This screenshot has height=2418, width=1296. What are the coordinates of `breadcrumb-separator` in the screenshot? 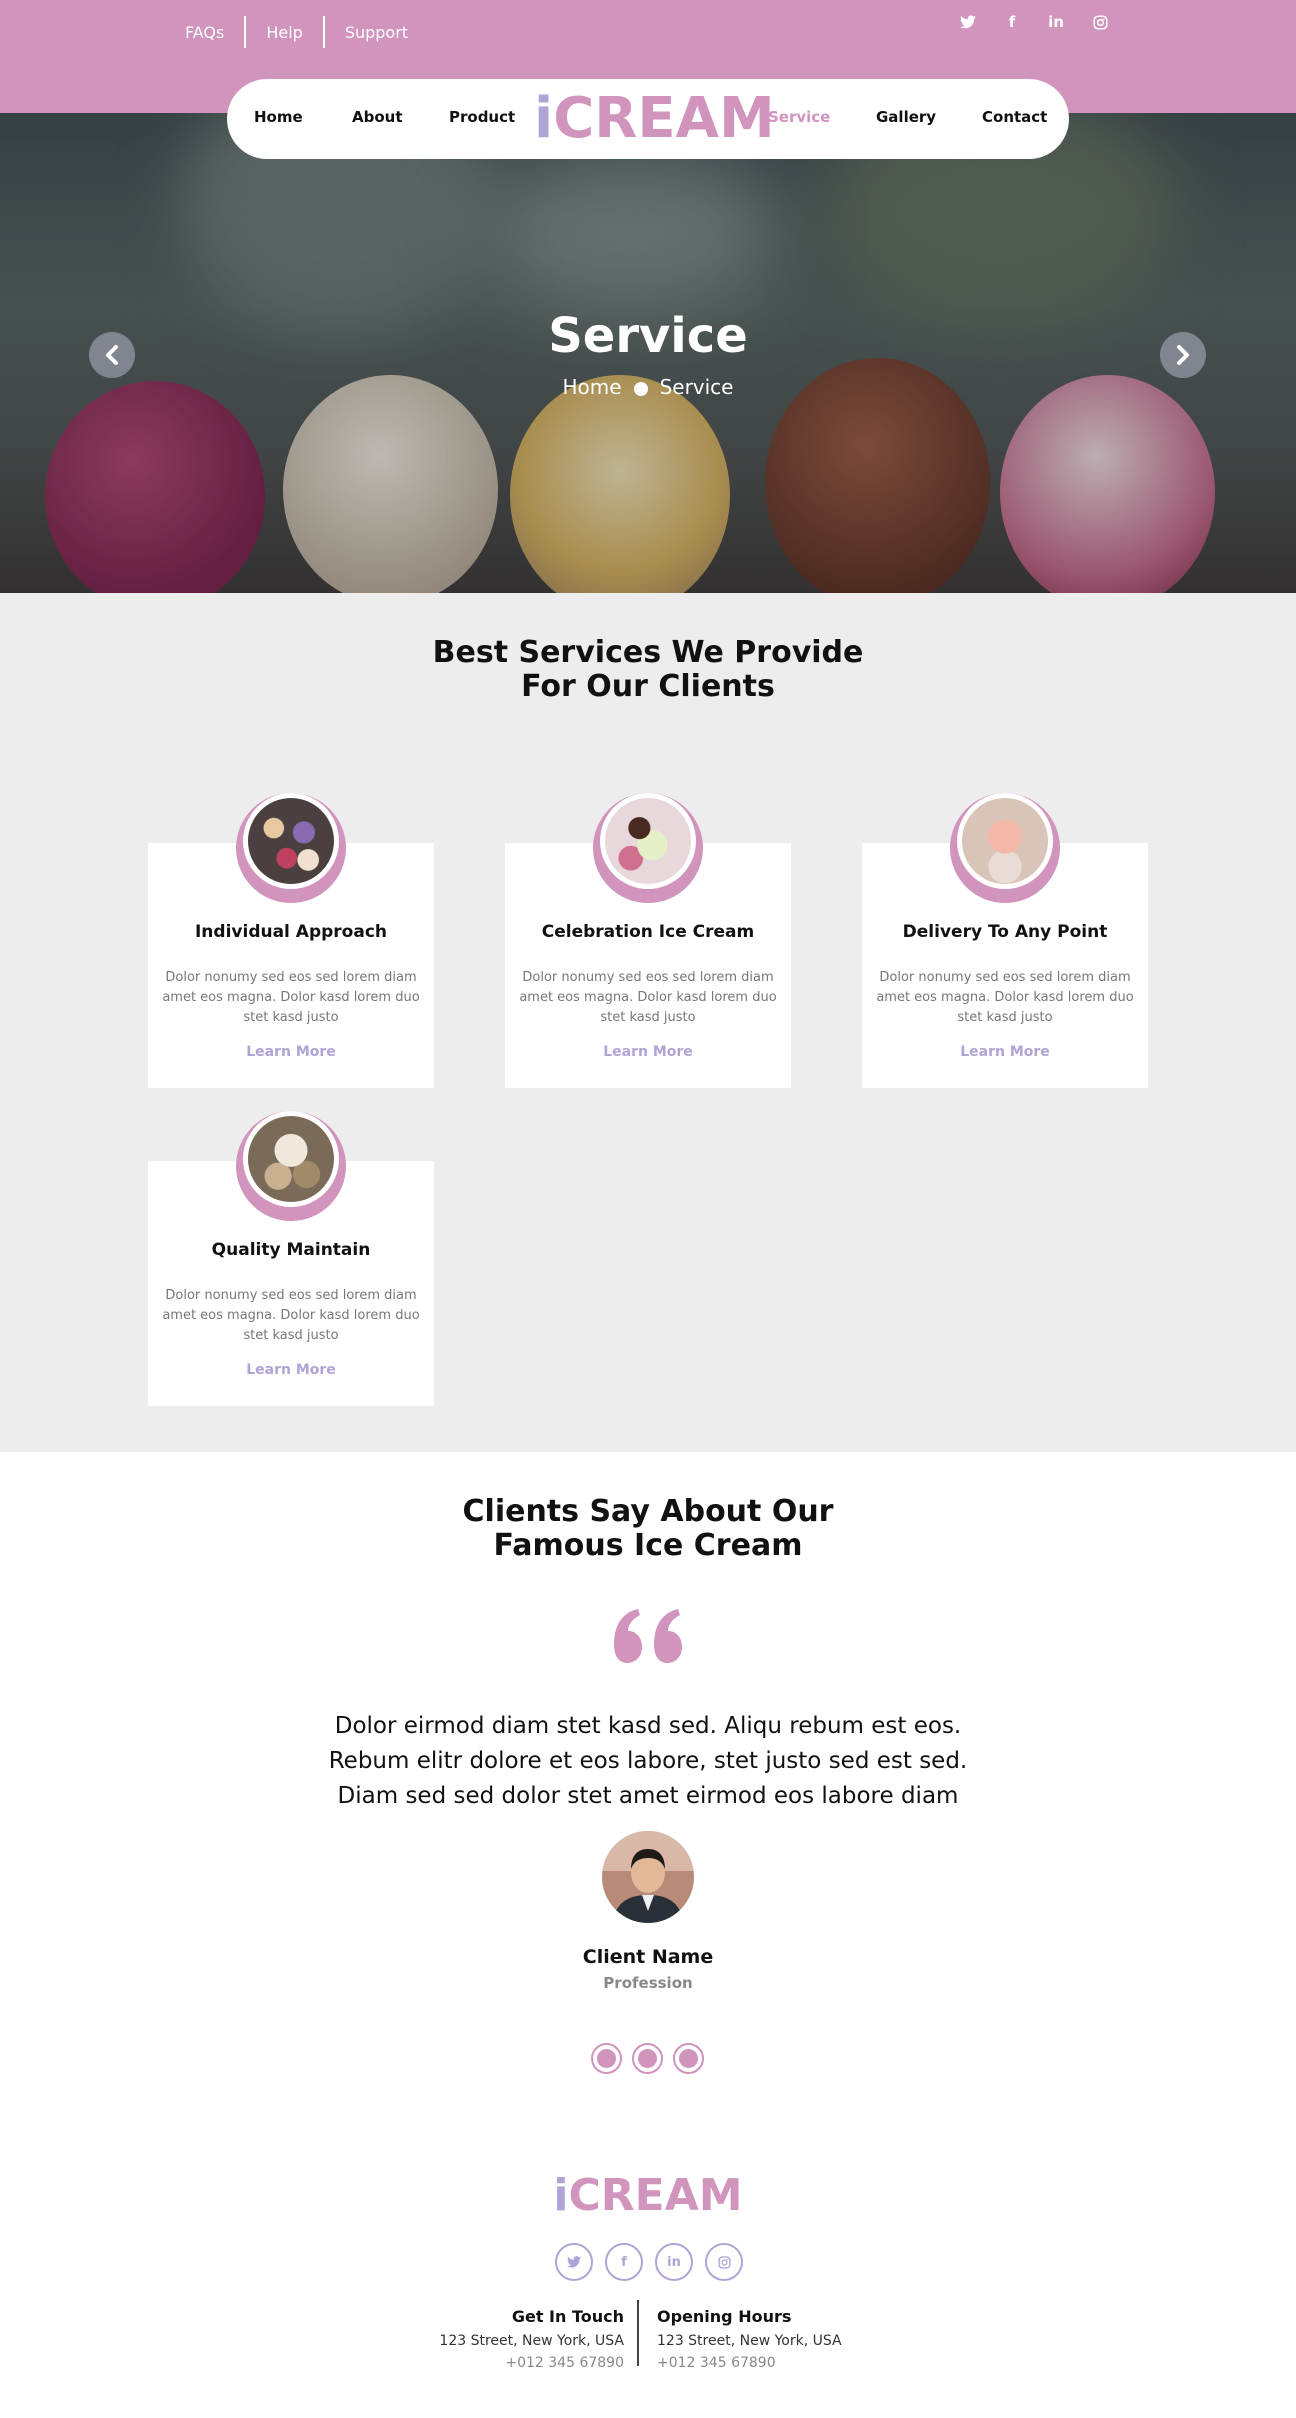 It's located at (640, 388).